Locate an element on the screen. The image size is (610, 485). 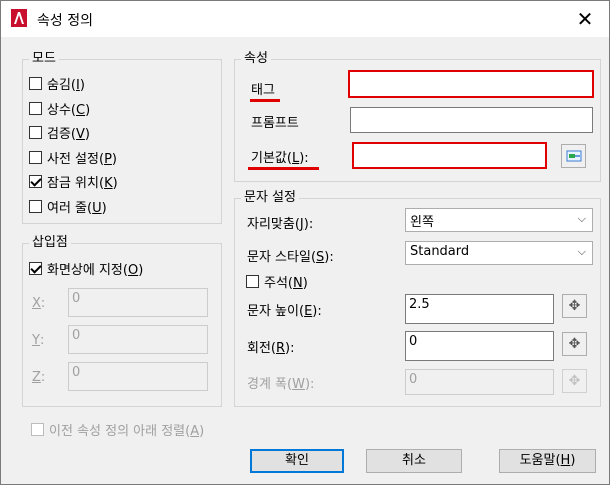
insert-field-button is located at coordinates (573, 156).